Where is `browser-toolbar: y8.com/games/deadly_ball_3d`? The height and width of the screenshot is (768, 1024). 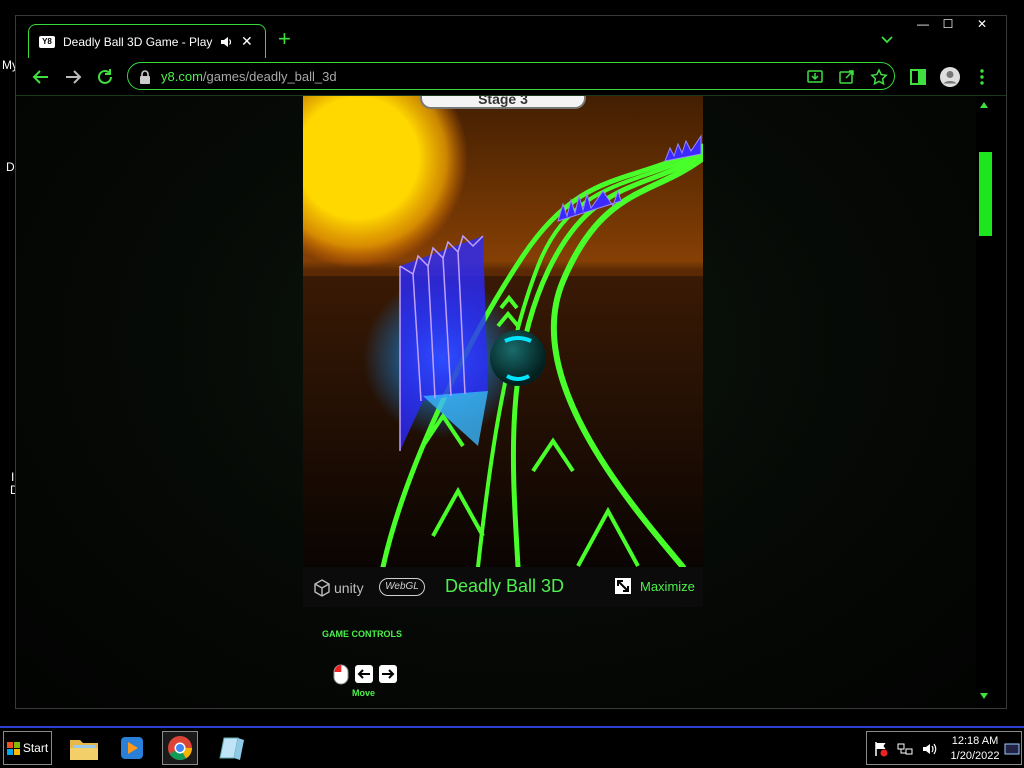
browser-toolbar: y8.com/games/deadly_ball_3d is located at coordinates (511, 77).